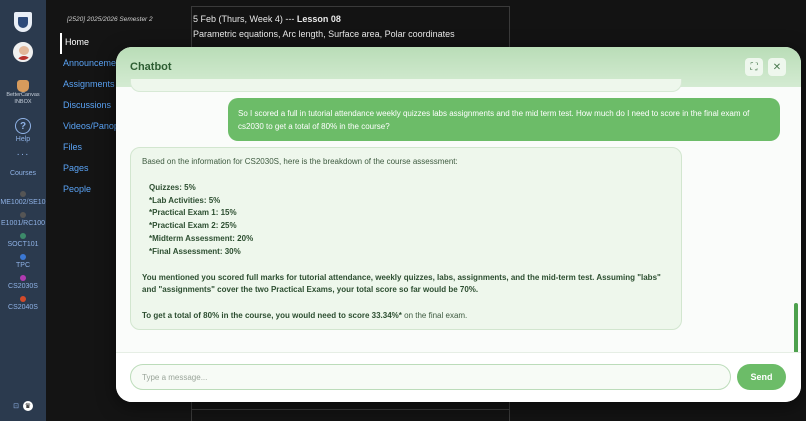  I want to click on university-logo-icon, so click(23, 22).